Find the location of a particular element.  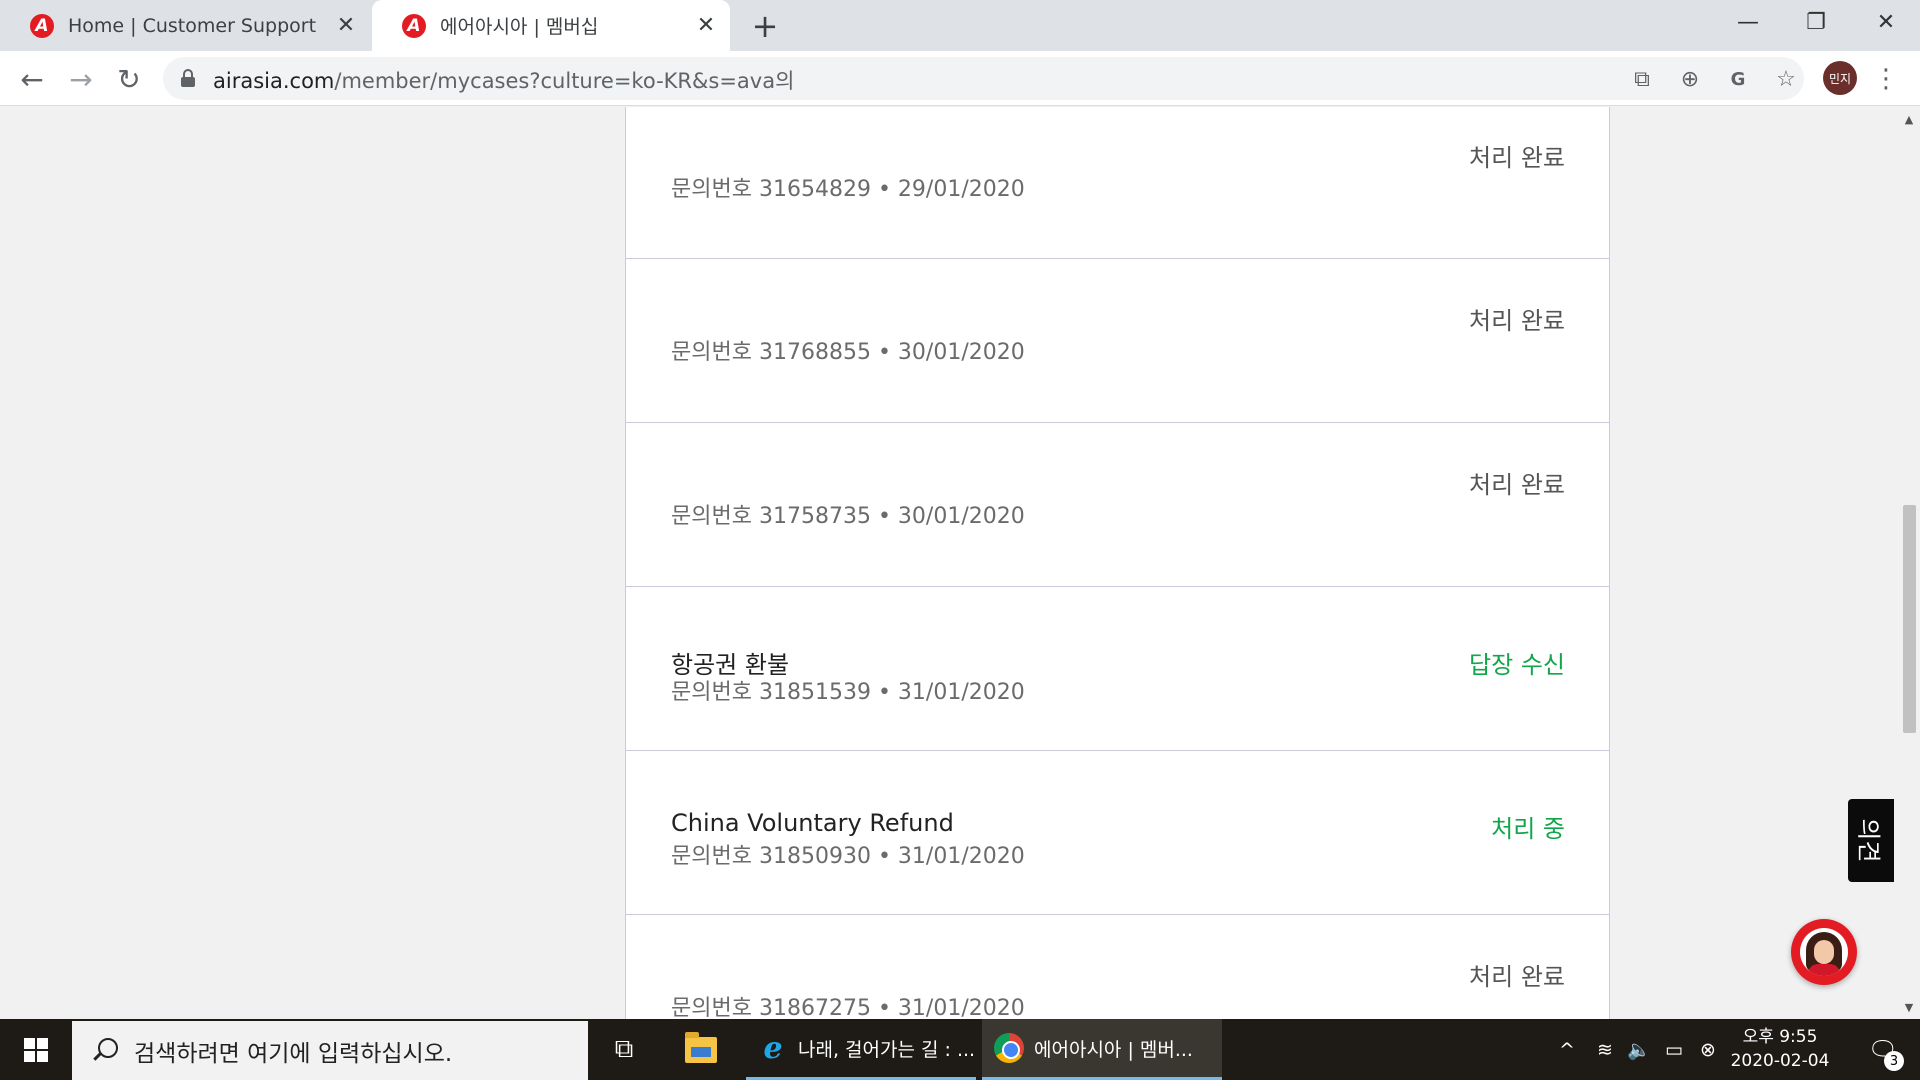

scrollbar-thumb is located at coordinates (1909, 619).